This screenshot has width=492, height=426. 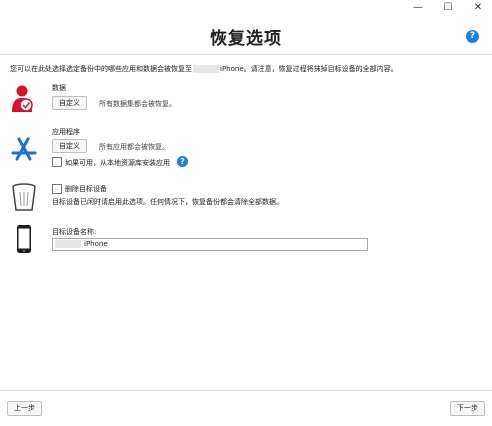 I want to click on trash-icon, so click(x=24, y=197).